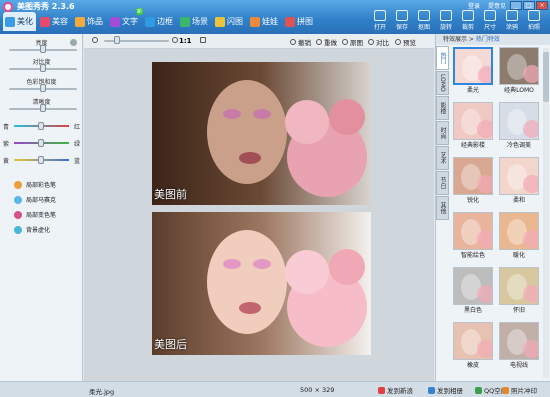  Describe the element at coordinates (89, 21) in the screenshot. I see `tab-2: 饰品` at that location.